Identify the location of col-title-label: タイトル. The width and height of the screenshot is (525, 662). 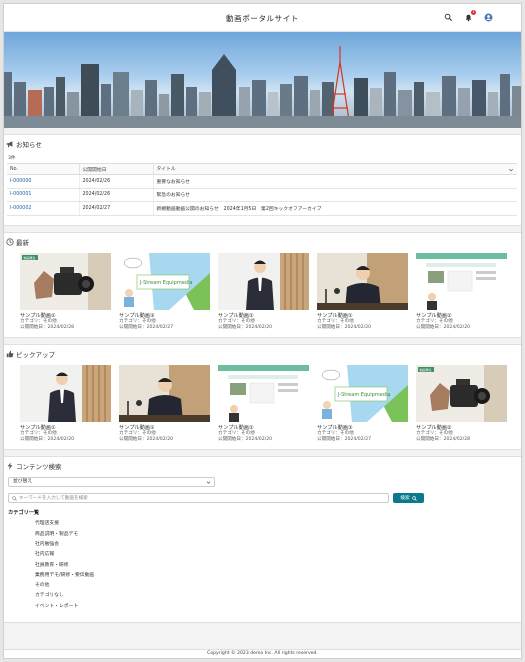
(166, 169).